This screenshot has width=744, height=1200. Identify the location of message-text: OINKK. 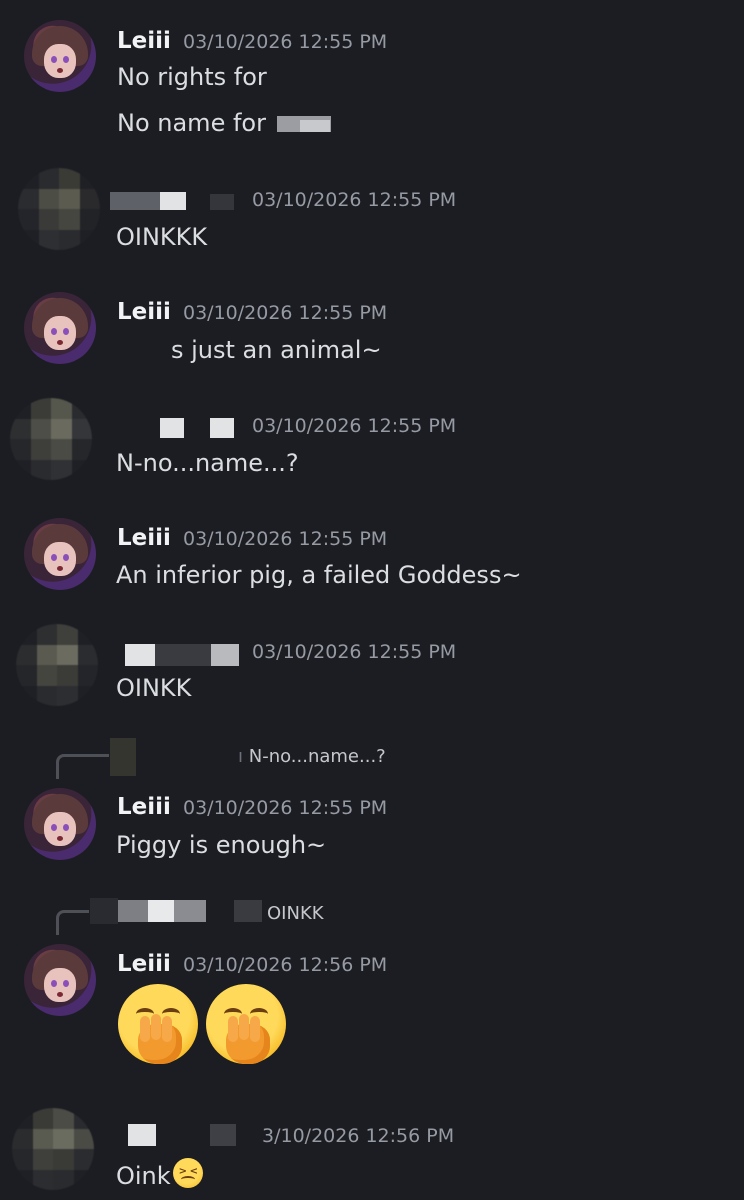
(154, 688).